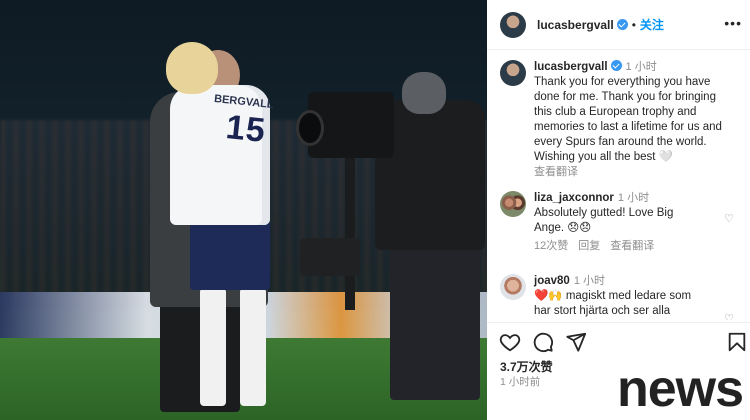 The width and height of the screenshot is (750, 420). Describe the element at coordinates (574, 198) in the screenshot. I see `comment-username: liza_jaxconnor` at that location.